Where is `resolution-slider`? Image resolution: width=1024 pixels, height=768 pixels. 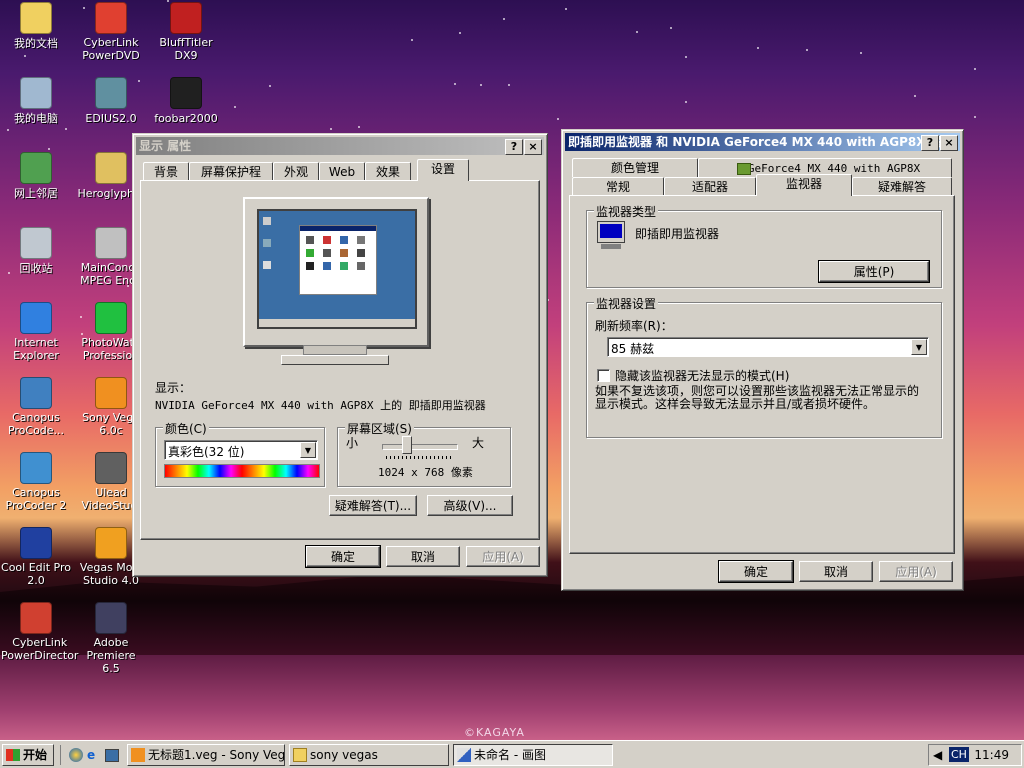 resolution-slider is located at coordinates (420, 447).